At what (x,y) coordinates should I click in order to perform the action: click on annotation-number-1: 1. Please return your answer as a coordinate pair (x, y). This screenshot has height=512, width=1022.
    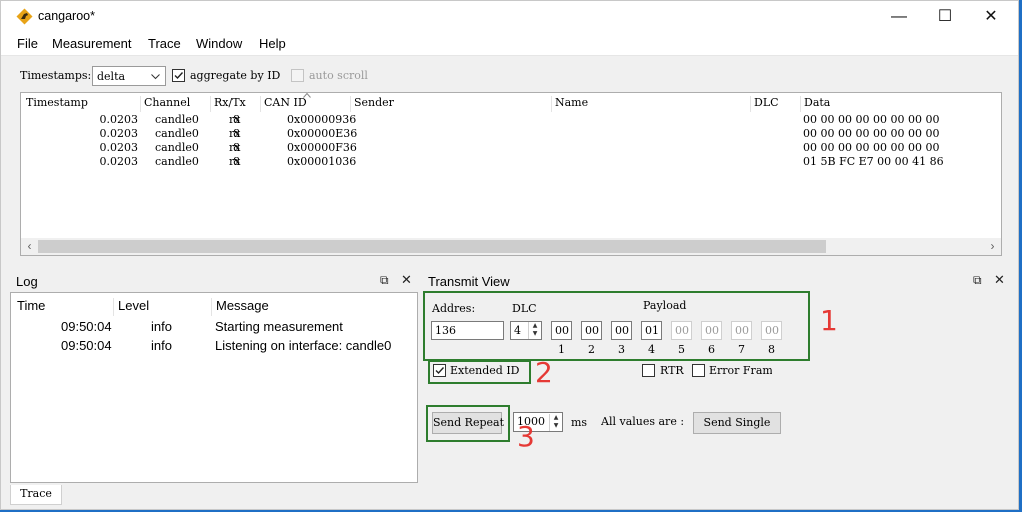
    Looking at the image, I should click on (829, 320).